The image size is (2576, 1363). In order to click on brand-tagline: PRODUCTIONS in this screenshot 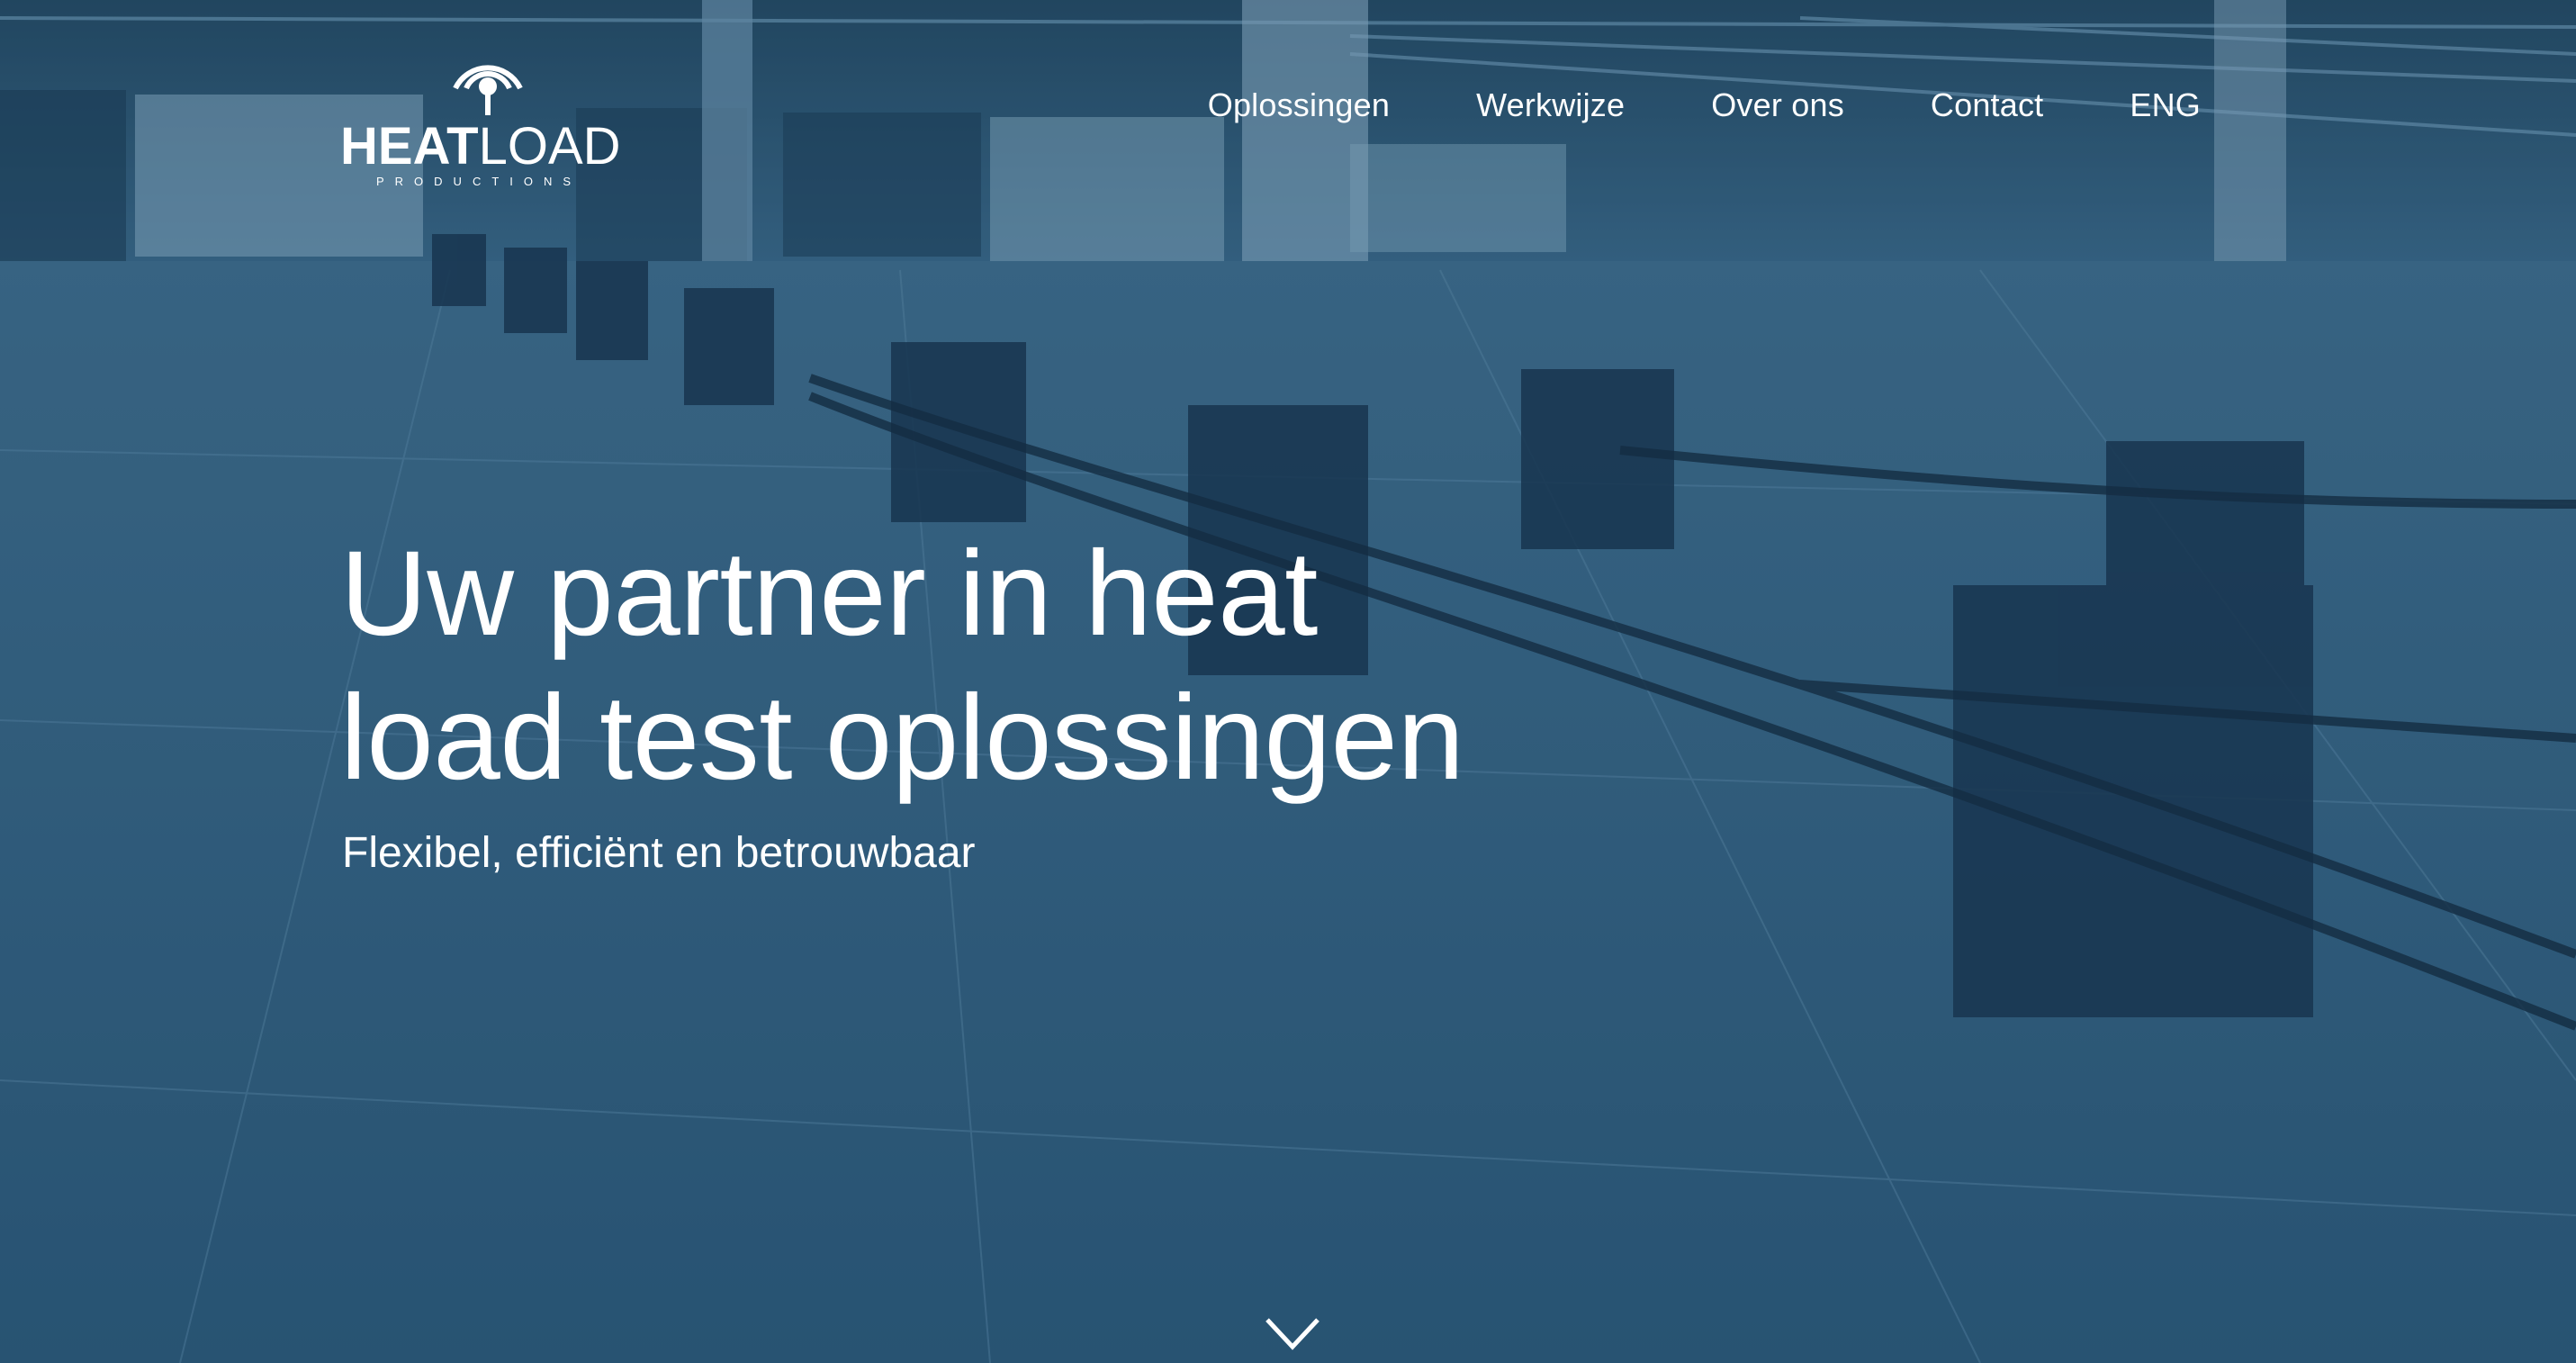, I will do `click(479, 181)`.